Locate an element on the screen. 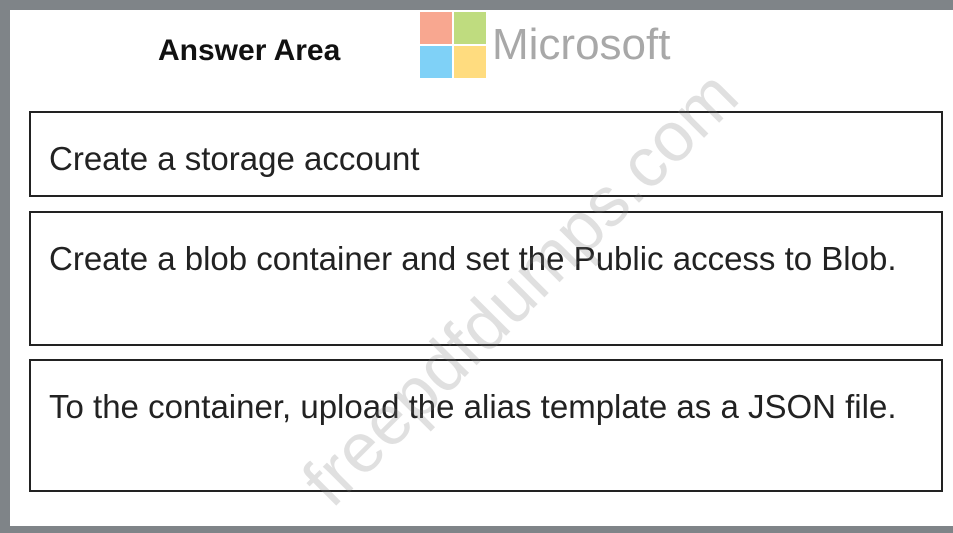 The image size is (953, 533). frame-bottom-border is located at coordinates (476, 529).